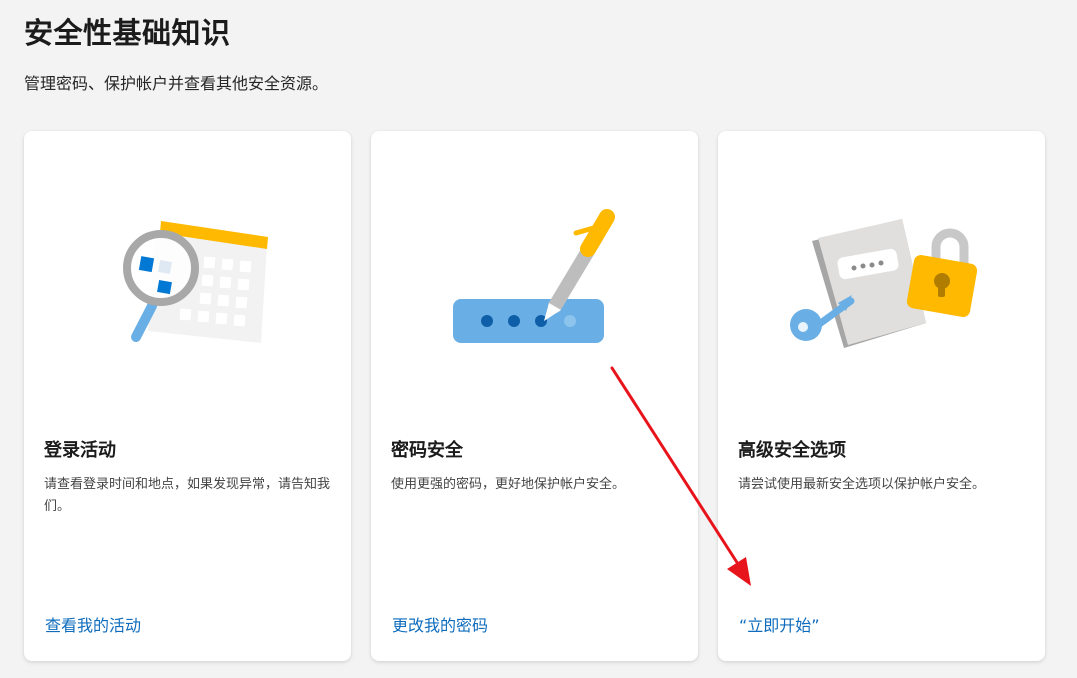  What do you see at coordinates (176, 83) in the screenshot?
I see `page-subtitle: 管理密码、保护帐户并查看其他安全资源。` at bounding box center [176, 83].